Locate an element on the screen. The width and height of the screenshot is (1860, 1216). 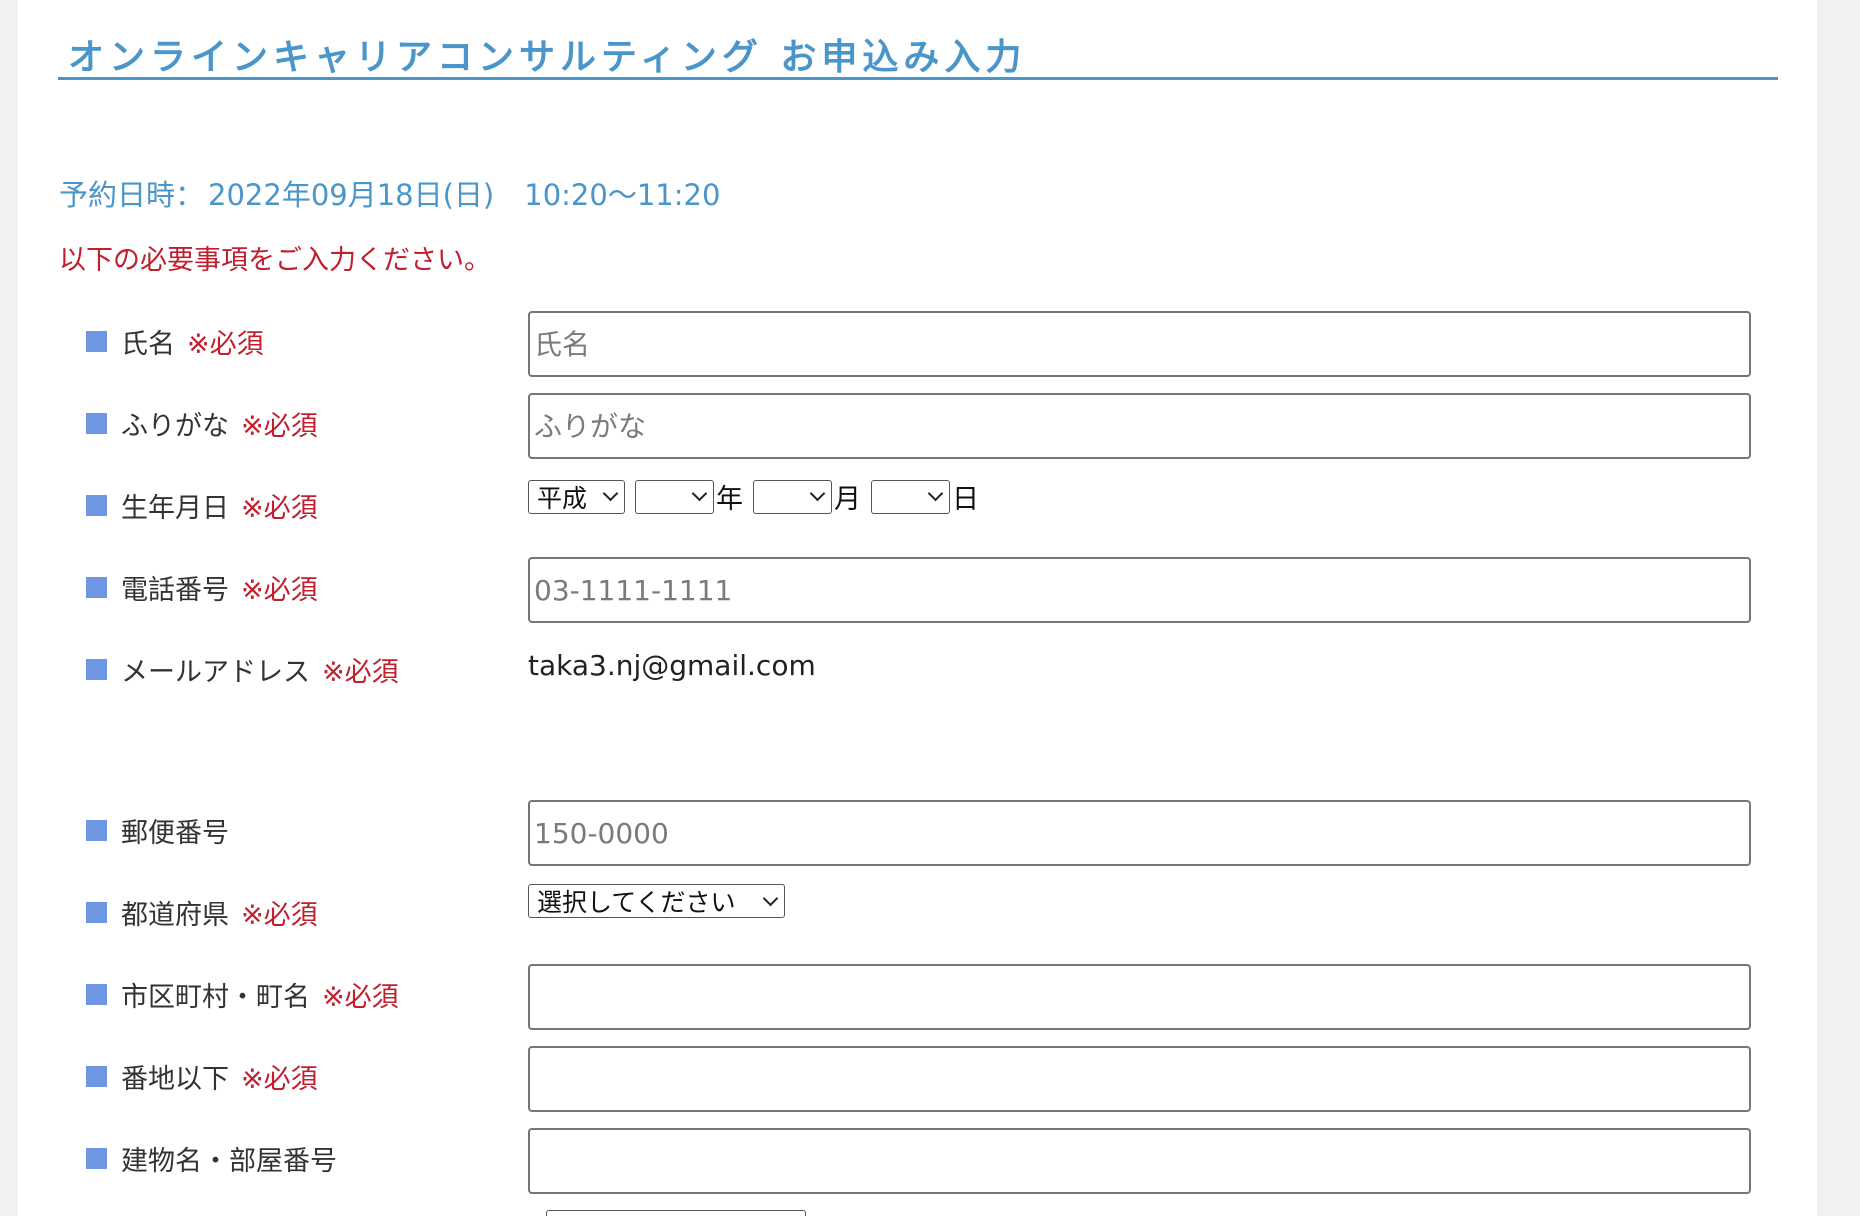
form-row-furigana: ふりがな ※必須 is located at coordinates (917, 429).